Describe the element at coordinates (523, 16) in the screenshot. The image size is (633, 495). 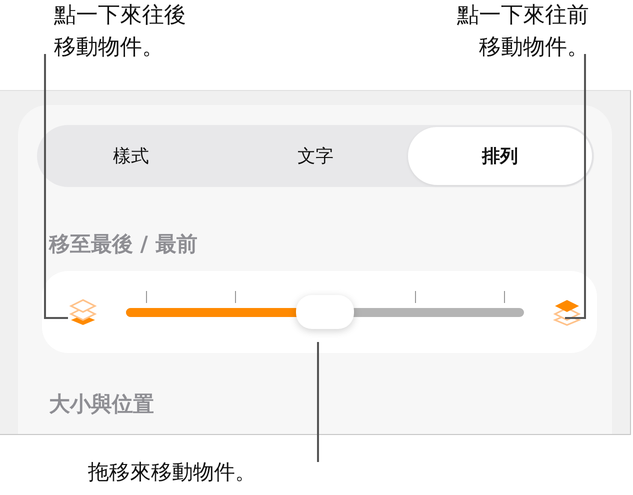
I see `callout-text: 點一下來往前` at that location.